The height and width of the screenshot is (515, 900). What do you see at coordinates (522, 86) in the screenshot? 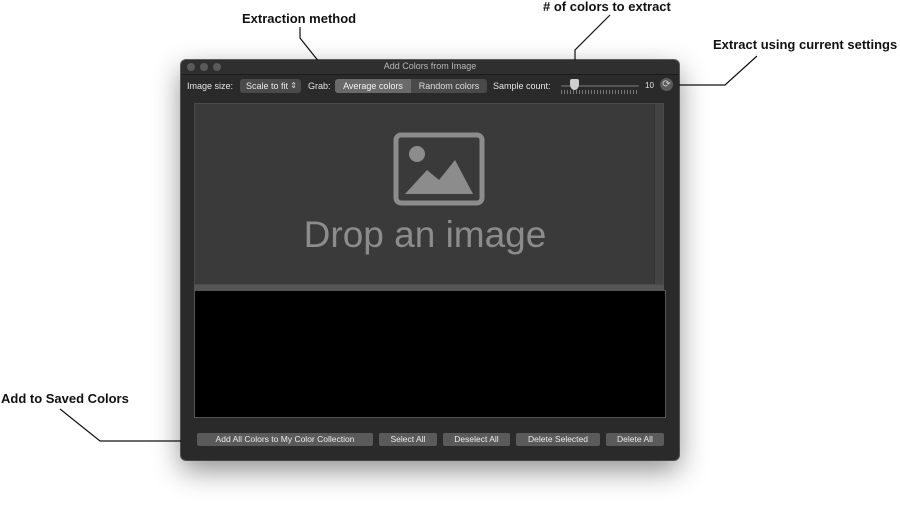
I see `sample-count-label: Sample count:` at bounding box center [522, 86].